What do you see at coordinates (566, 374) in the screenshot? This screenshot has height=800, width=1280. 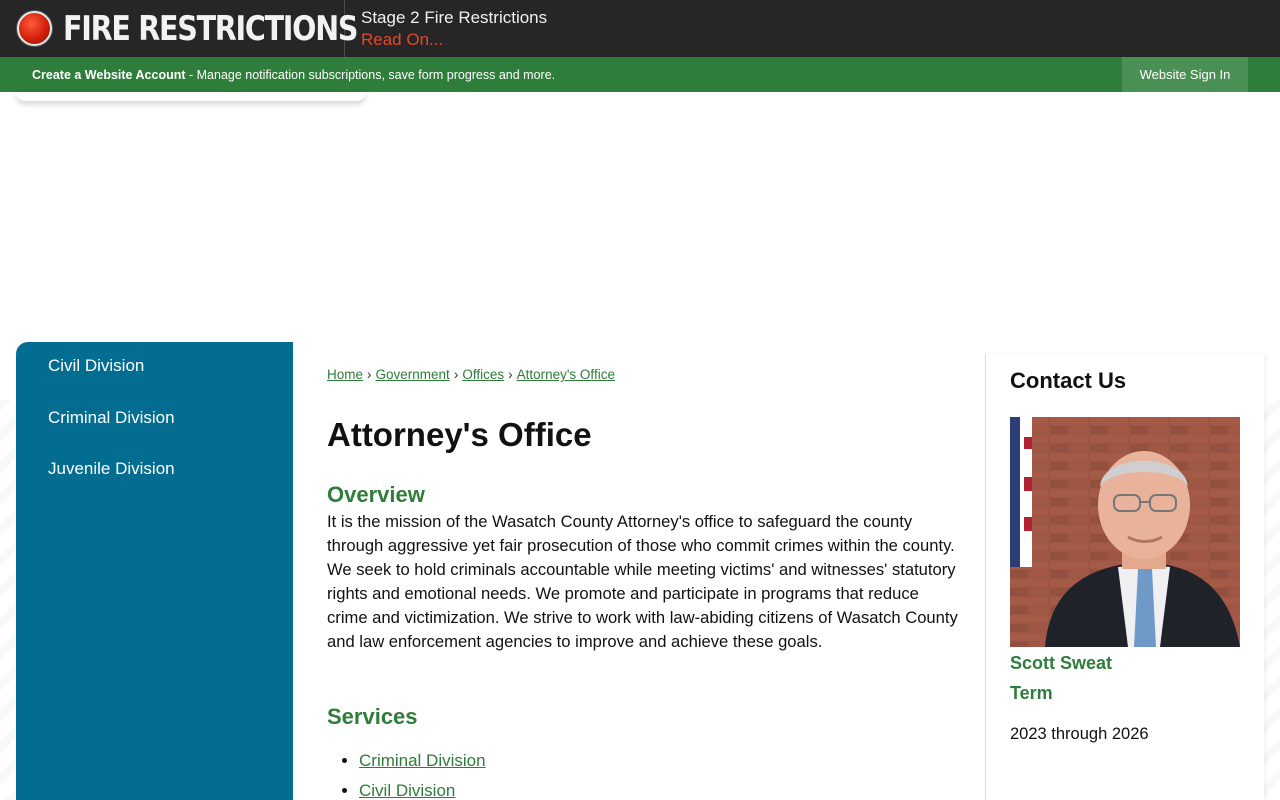 I see `breadcrumb-attorneys-office: Attorney's Office` at bounding box center [566, 374].